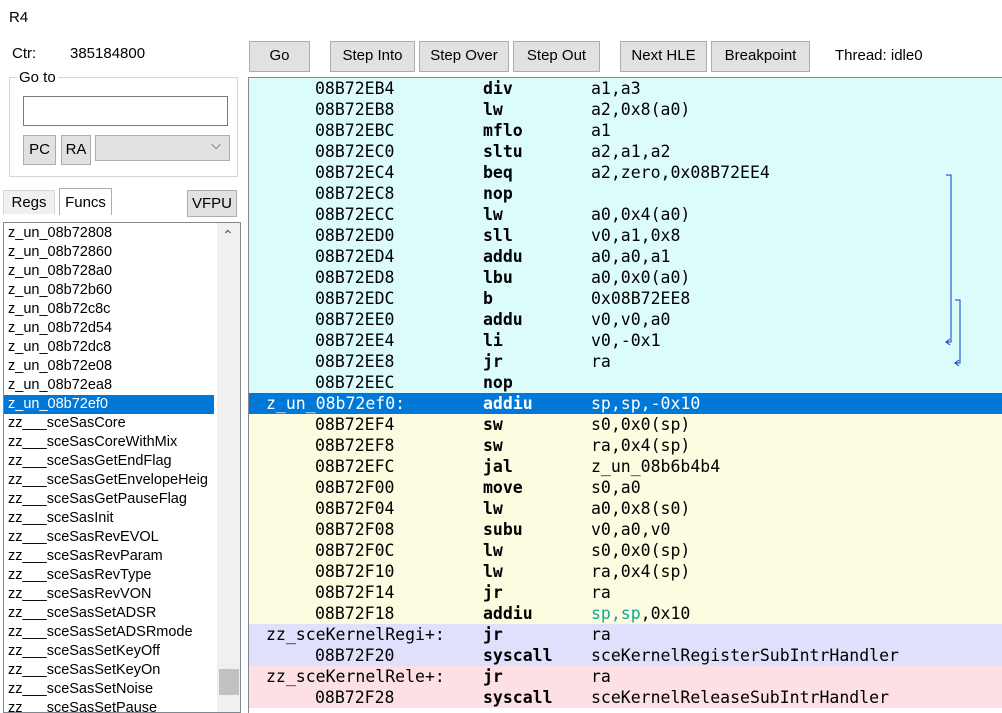 This screenshot has height=713, width=1002. What do you see at coordinates (85, 201) in the screenshot?
I see `tab-funcs: Funcs` at bounding box center [85, 201].